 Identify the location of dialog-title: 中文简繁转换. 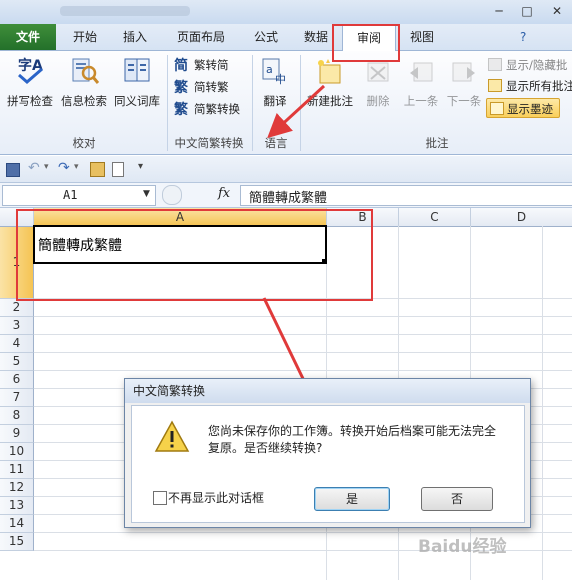
(169, 391).